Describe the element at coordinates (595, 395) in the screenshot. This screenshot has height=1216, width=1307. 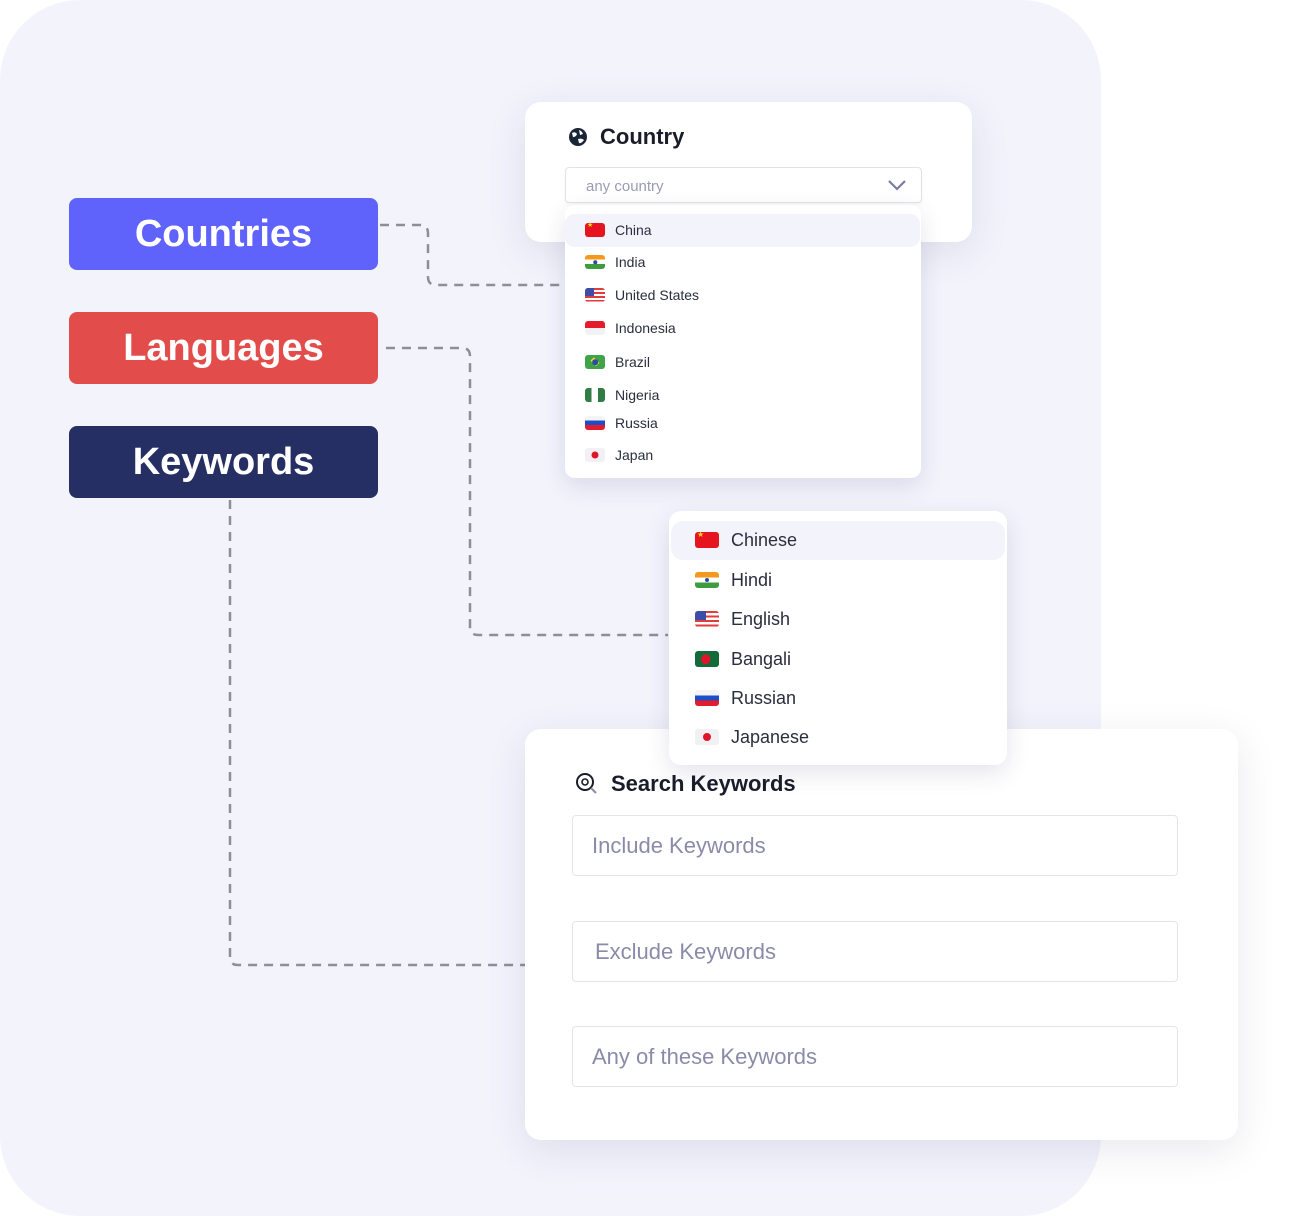
I see `flag-ng-icon` at that location.